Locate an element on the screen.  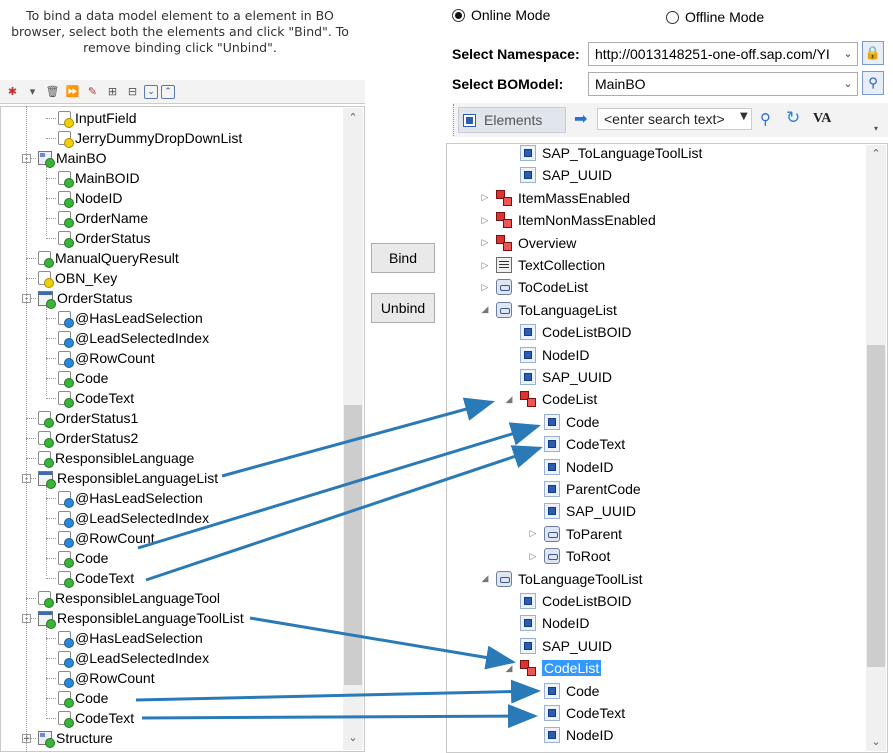
online-mode-radio is located at coordinates (458, 15).